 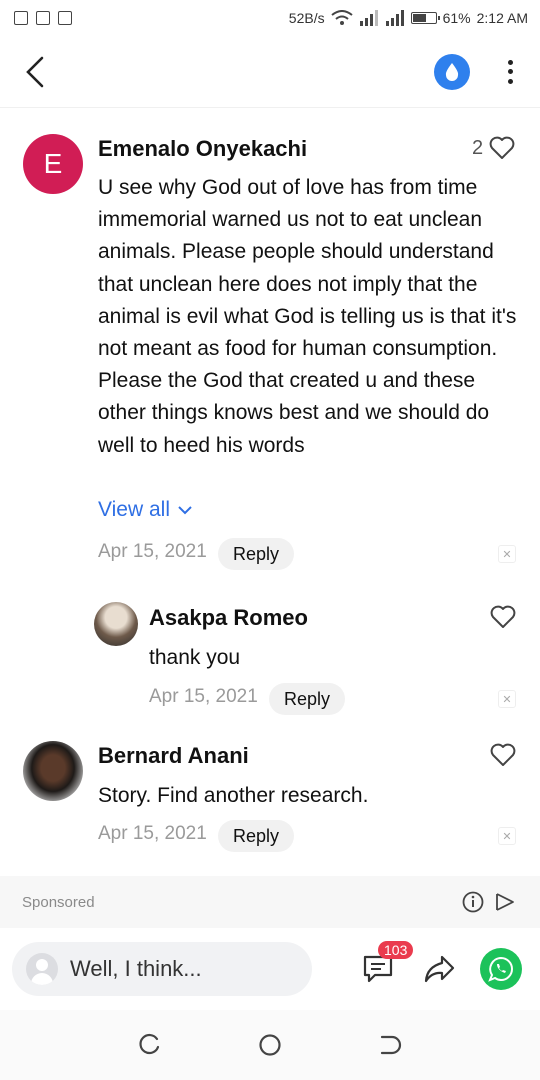 What do you see at coordinates (478, 71) in the screenshot?
I see `app-bar-actions` at bounding box center [478, 71].